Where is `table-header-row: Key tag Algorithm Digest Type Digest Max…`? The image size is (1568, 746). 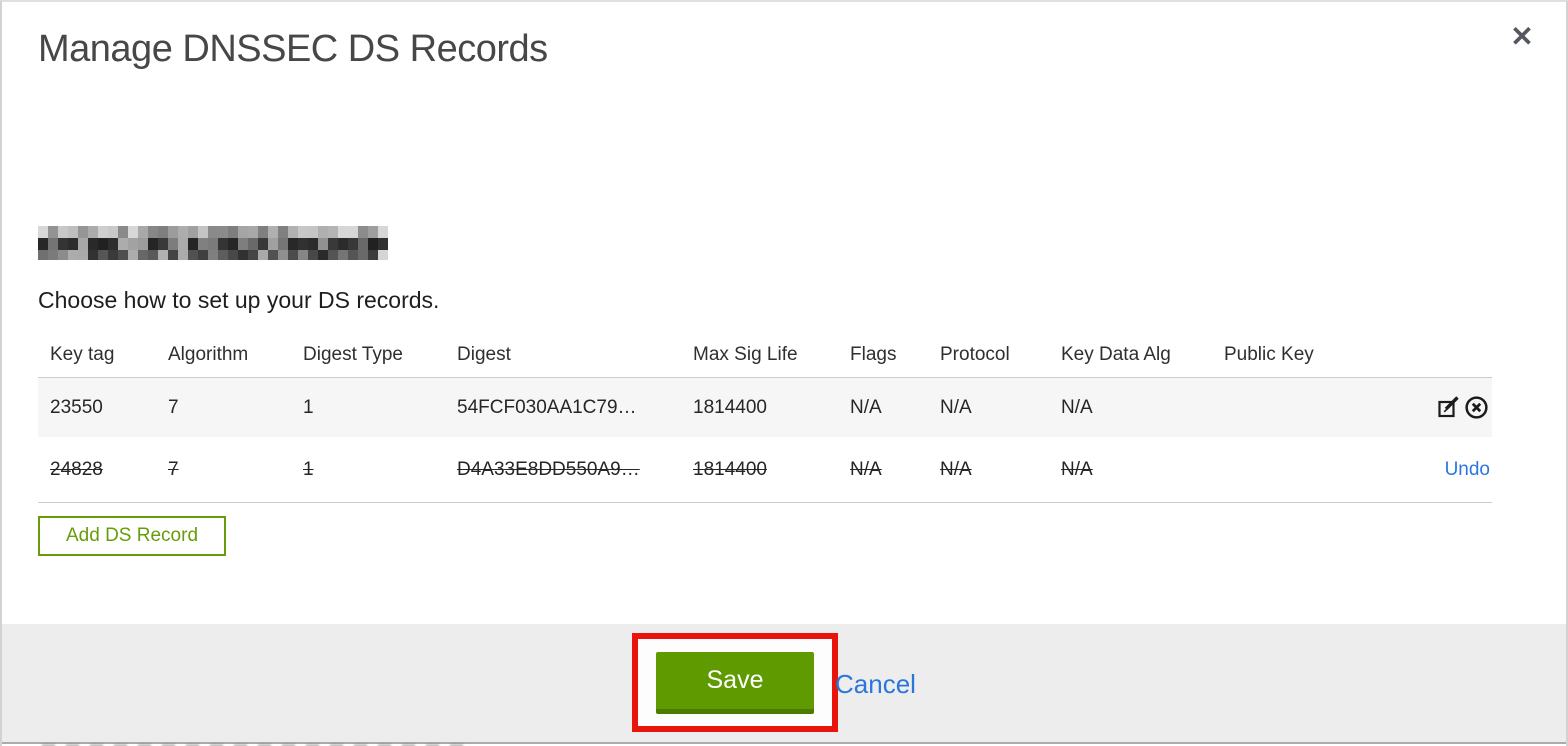 table-header-row: Key tag Algorithm Digest Type Digest Max… is located at coordinates (765, 355).